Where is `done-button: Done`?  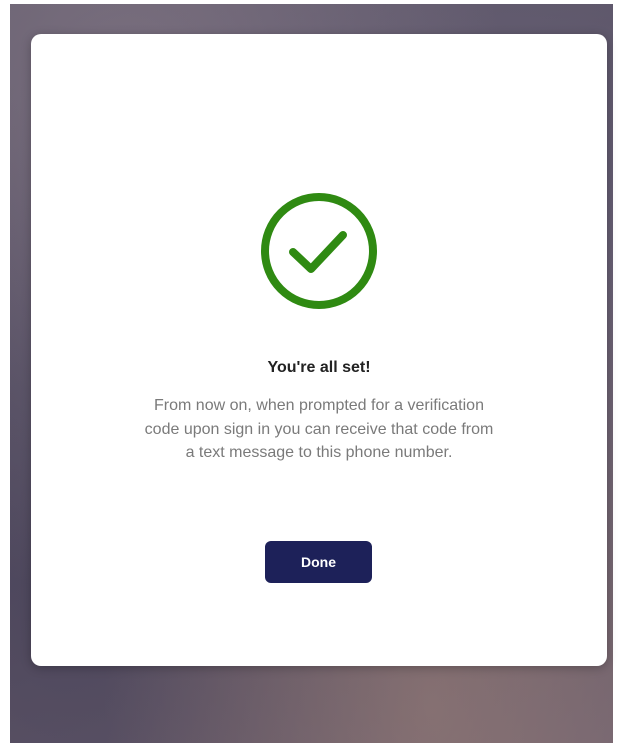 done-button: Done is located at coordinates (318, 562).